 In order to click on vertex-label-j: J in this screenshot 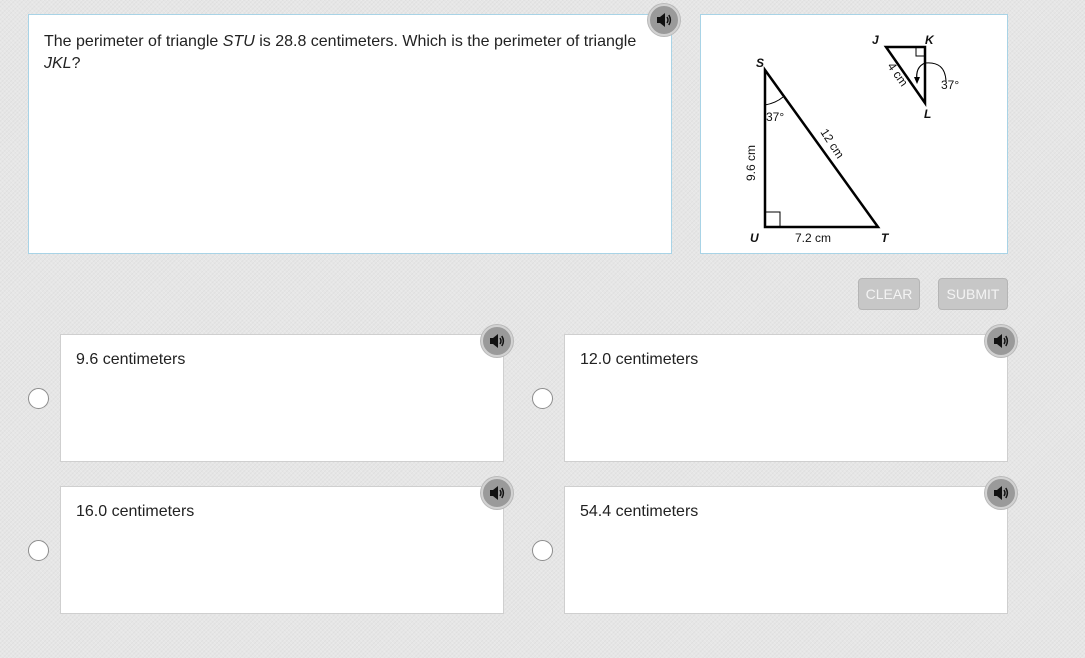, I will do `click(875, 40)`.